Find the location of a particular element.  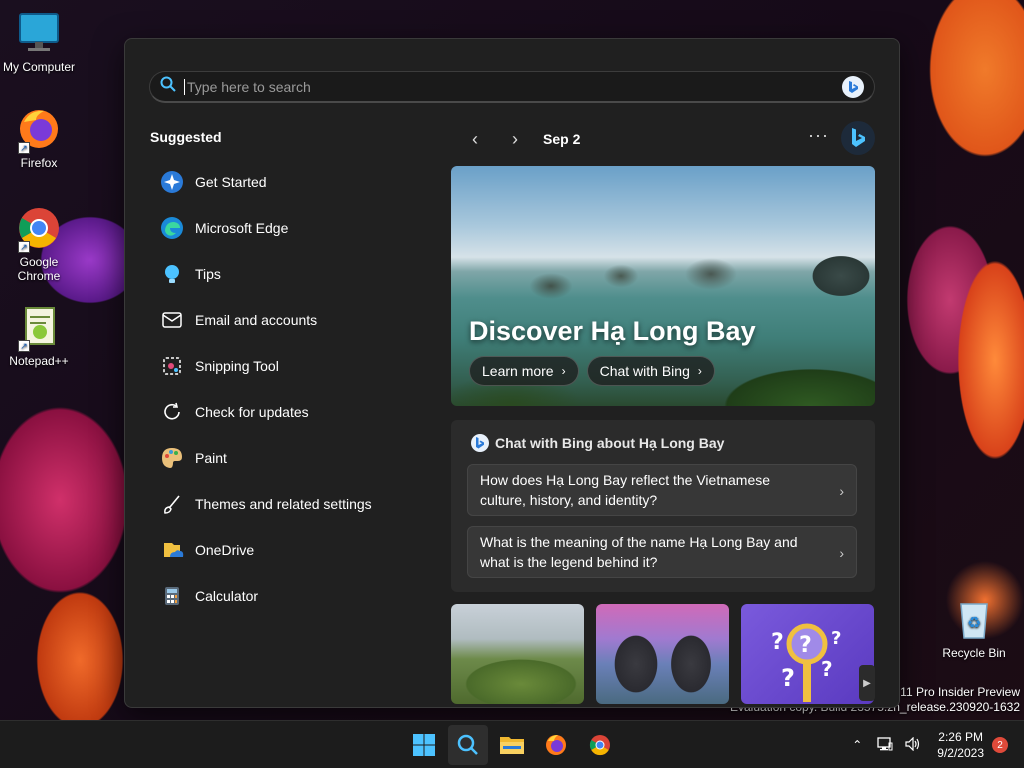

firefox-icon is located at coordinates (556, 745).